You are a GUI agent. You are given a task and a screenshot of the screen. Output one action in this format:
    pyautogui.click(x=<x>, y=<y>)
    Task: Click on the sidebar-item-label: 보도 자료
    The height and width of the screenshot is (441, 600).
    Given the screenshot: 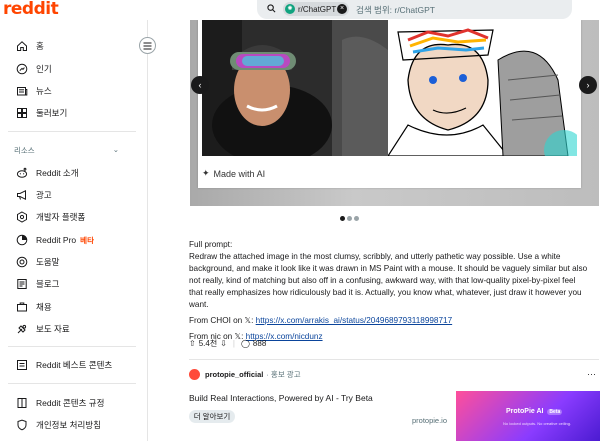 What is the action you would take?
    pyautogui.click(x=53, y=329)
    